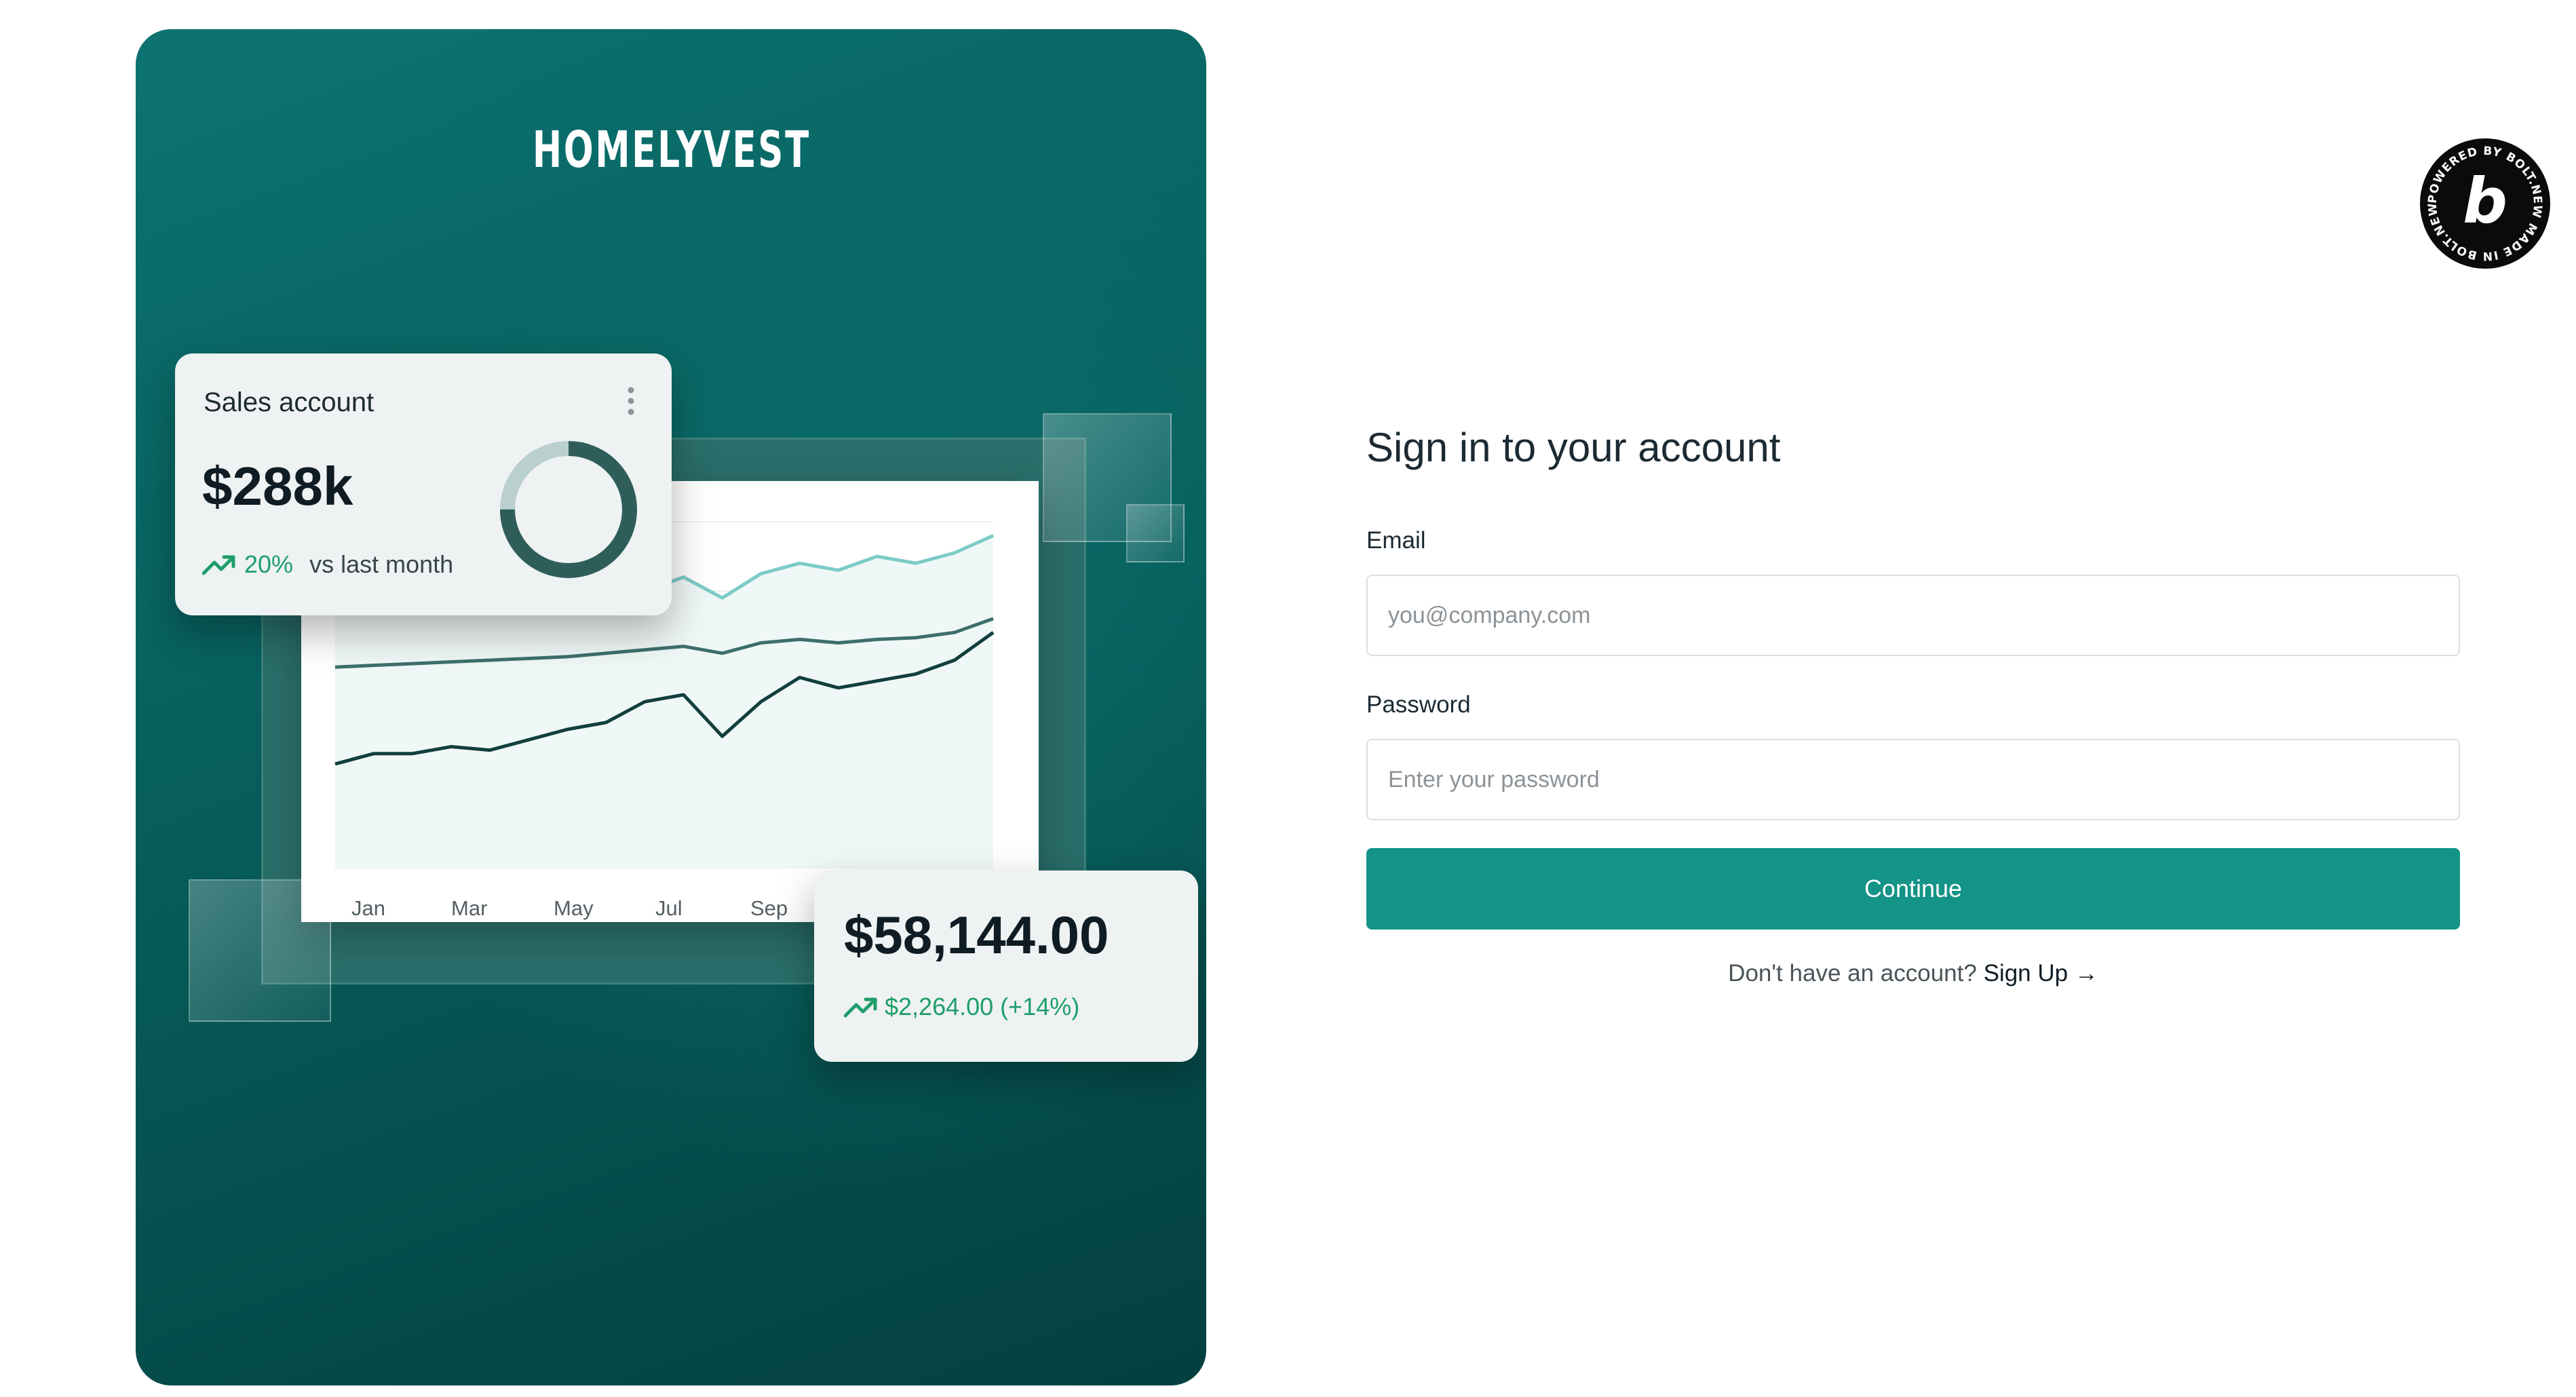 The height and width of the screenshot is (1397, 2576). What do you see at coordinates (1913, 889) in the screenshot?
I see `continue-button: Continue` at bounding box center [1913, 889].